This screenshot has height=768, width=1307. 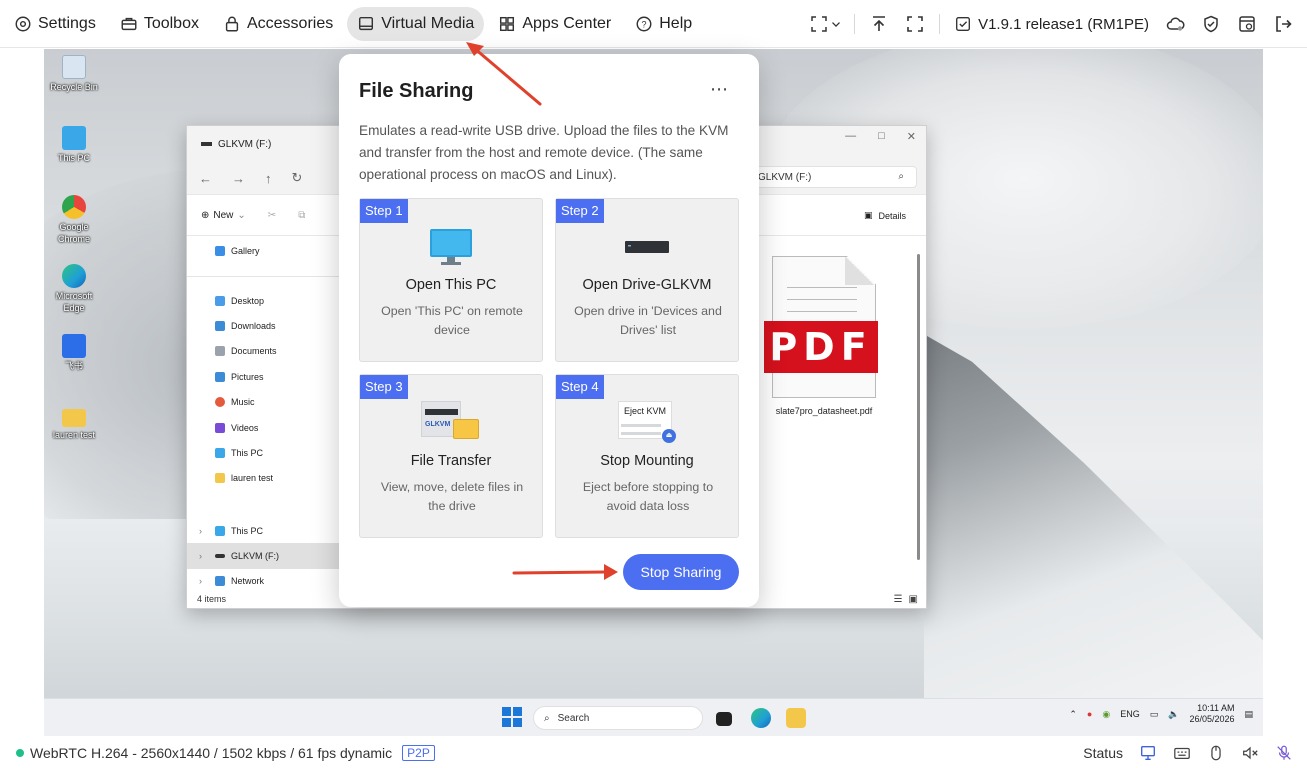 What do you see at coordinates (850, 136) in the screenshot?
I see `minimize-button: —` at bounding box center [850, 136].